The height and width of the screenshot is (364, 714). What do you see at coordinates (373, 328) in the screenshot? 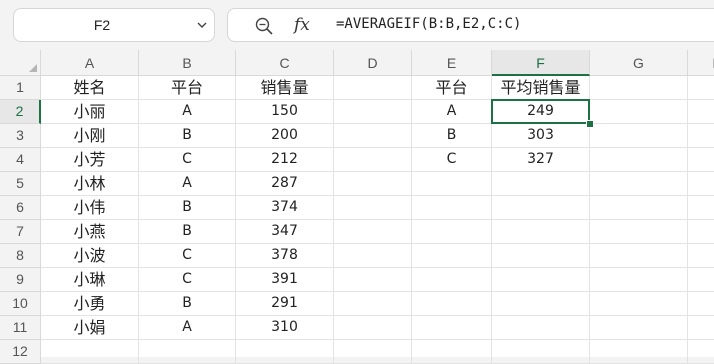
I see `cell-D11` at bounding box center [373, 328].